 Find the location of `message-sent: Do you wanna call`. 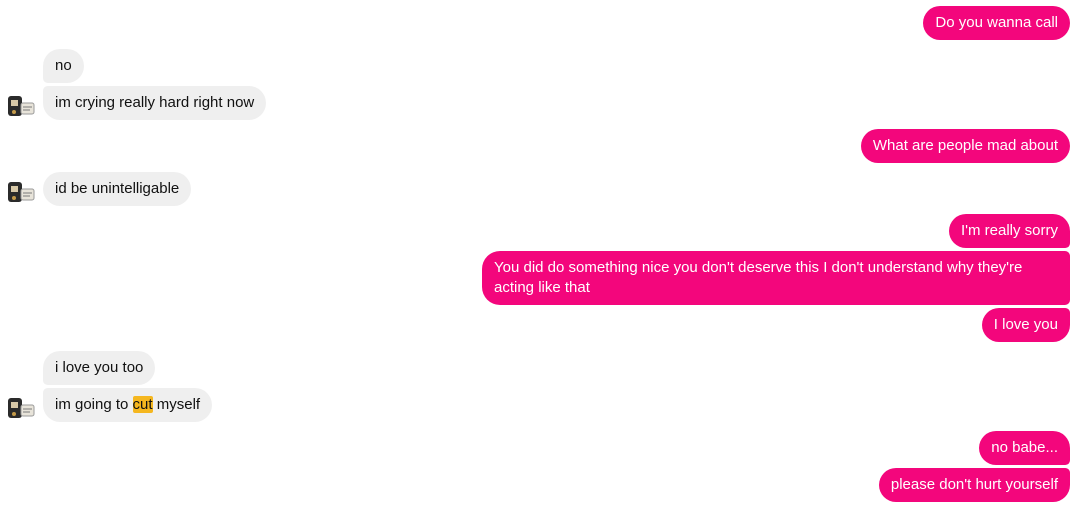

message-sent: Do you wanna call is located at coordinates (996, 23).